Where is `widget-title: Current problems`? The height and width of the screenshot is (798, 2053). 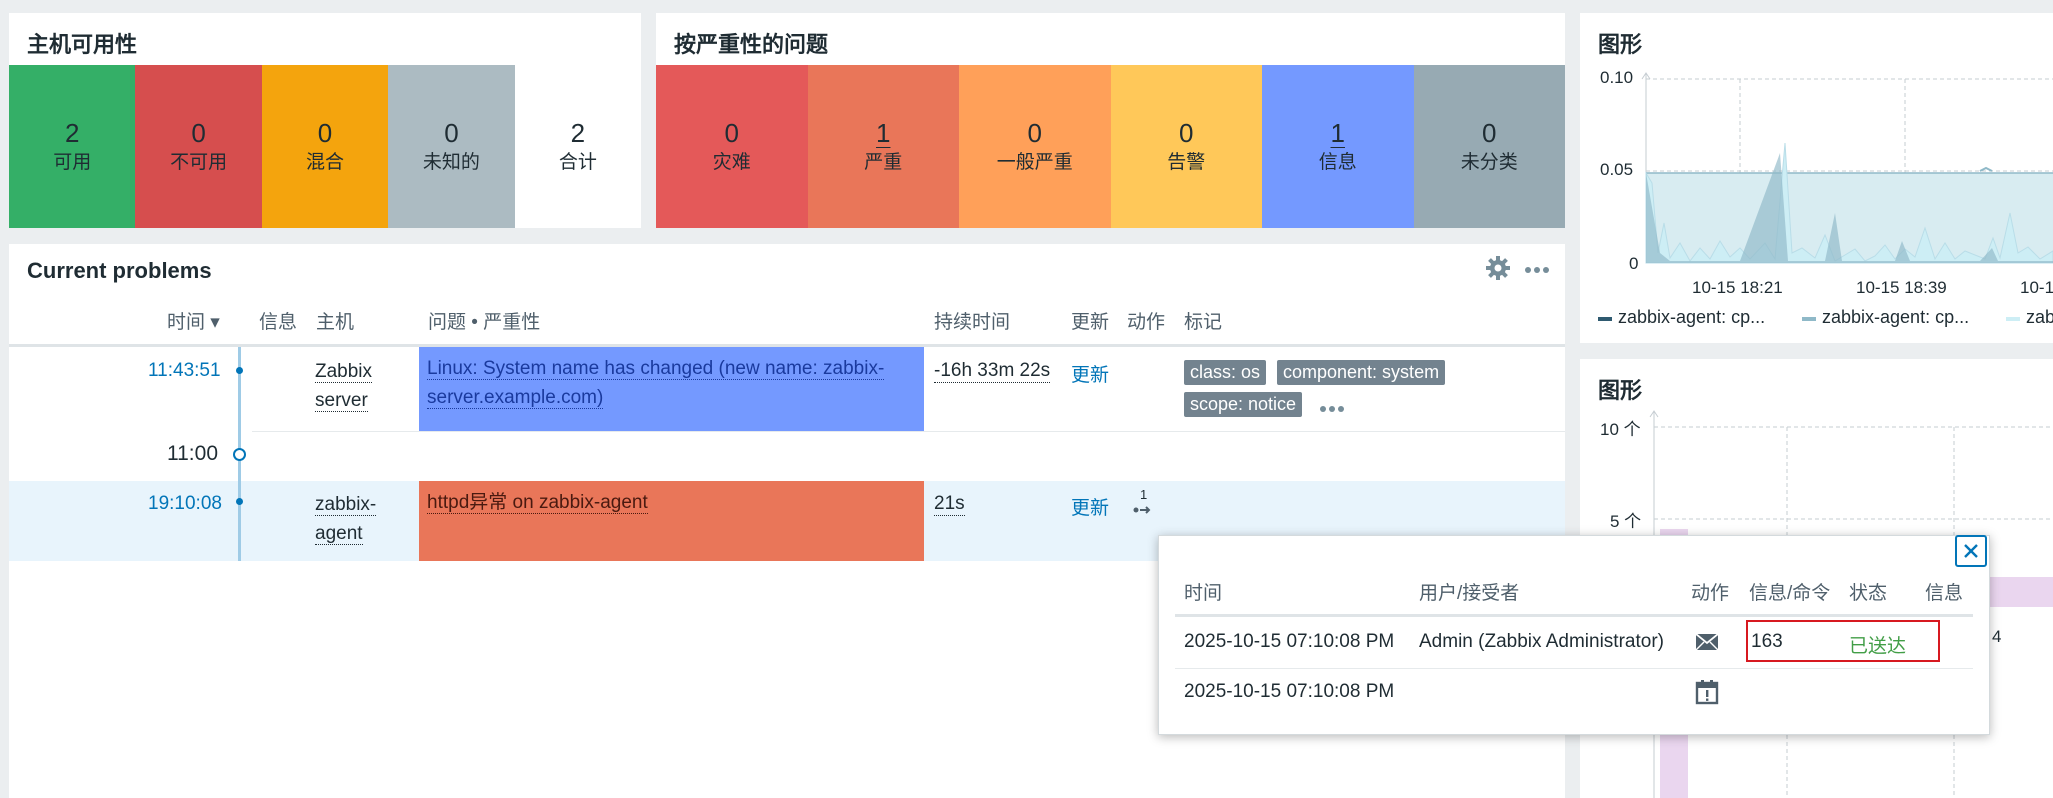 widget-title: Current problems is located at coordinates (119, 270).